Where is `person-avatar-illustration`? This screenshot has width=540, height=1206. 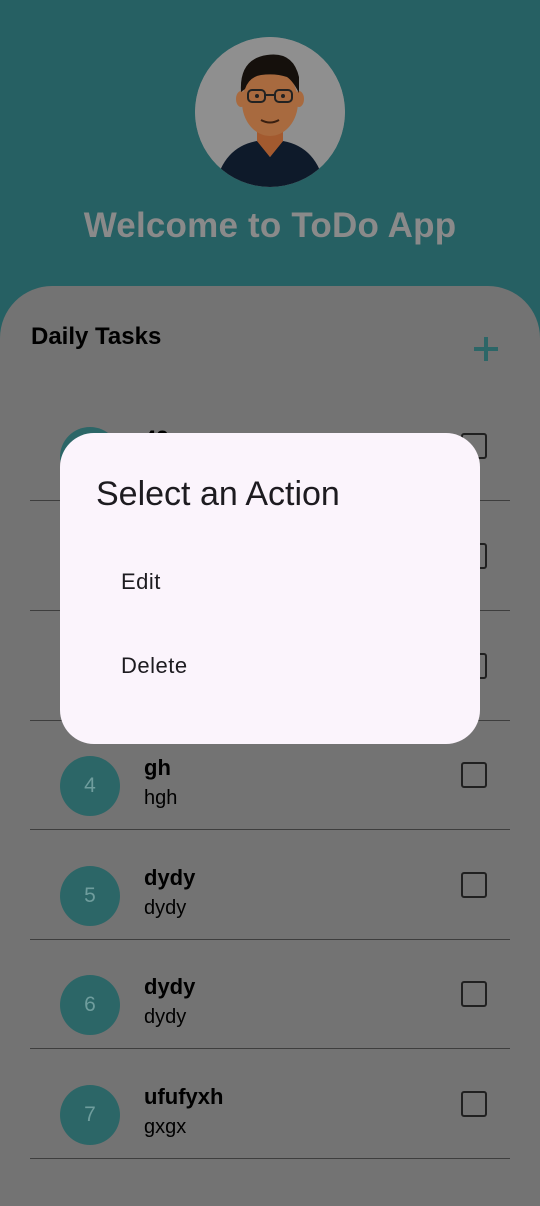
person-avatar-illustration is located at coordinates (270, 112).